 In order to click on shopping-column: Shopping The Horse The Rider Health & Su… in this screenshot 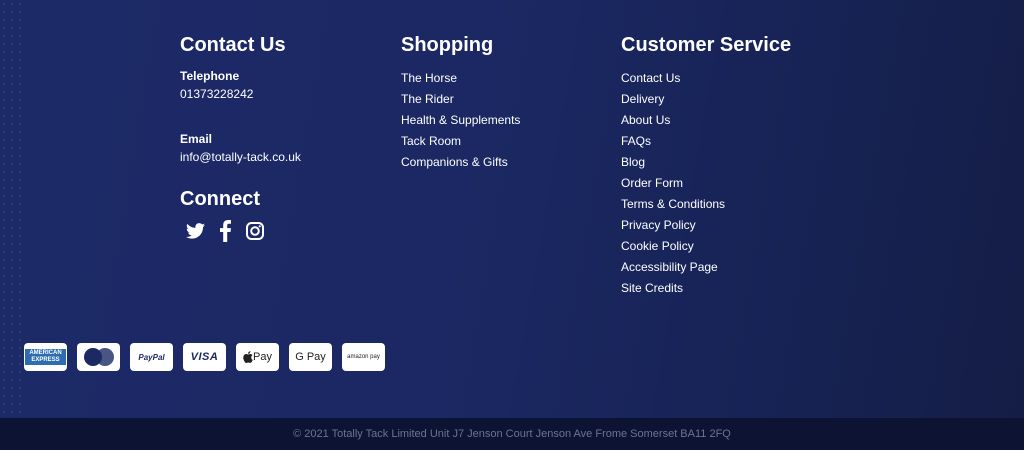, I will do `click(460, 102)`.